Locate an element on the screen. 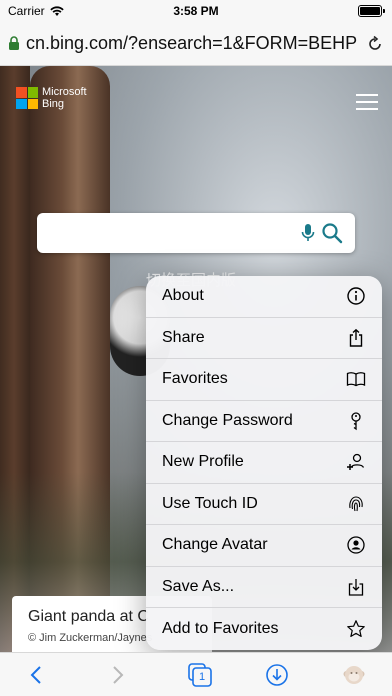 The width and height of the screenshot is (392, 696). search-icon is located at coordinates (332, 233).